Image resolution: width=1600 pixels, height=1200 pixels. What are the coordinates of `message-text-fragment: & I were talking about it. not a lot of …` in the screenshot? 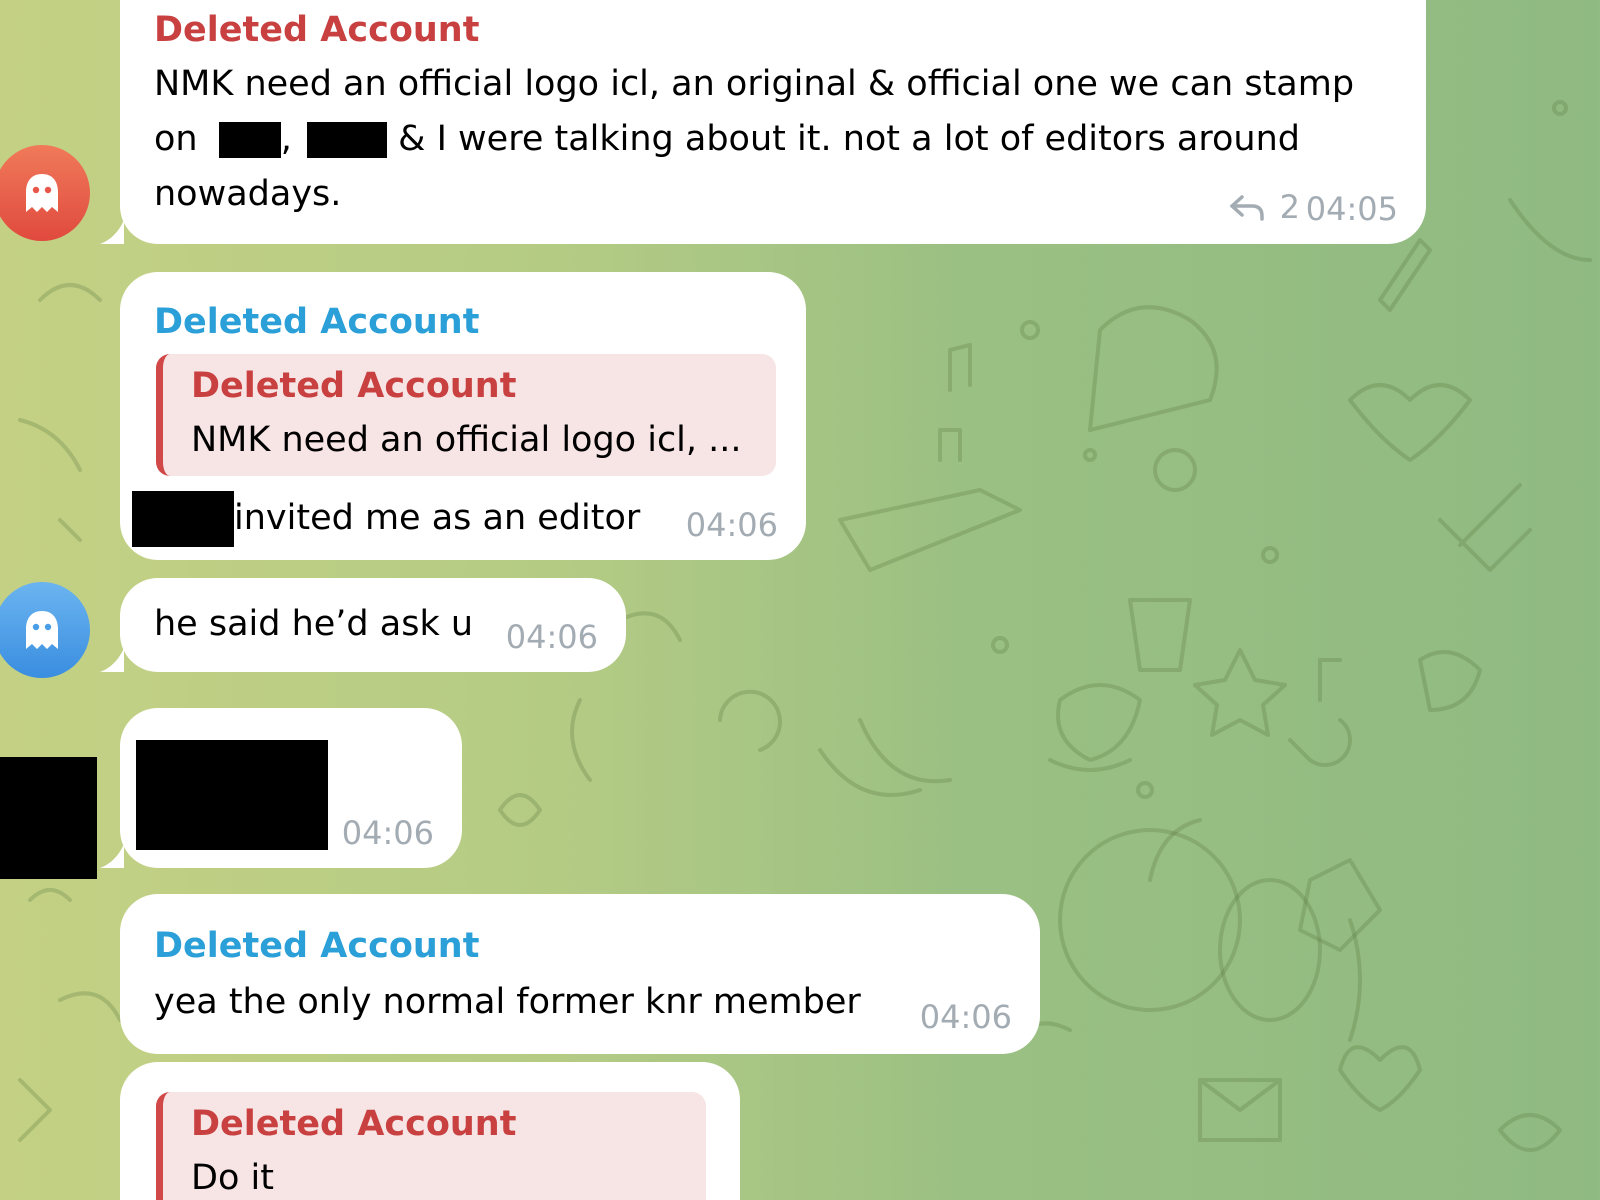 It's located at (849, 139).